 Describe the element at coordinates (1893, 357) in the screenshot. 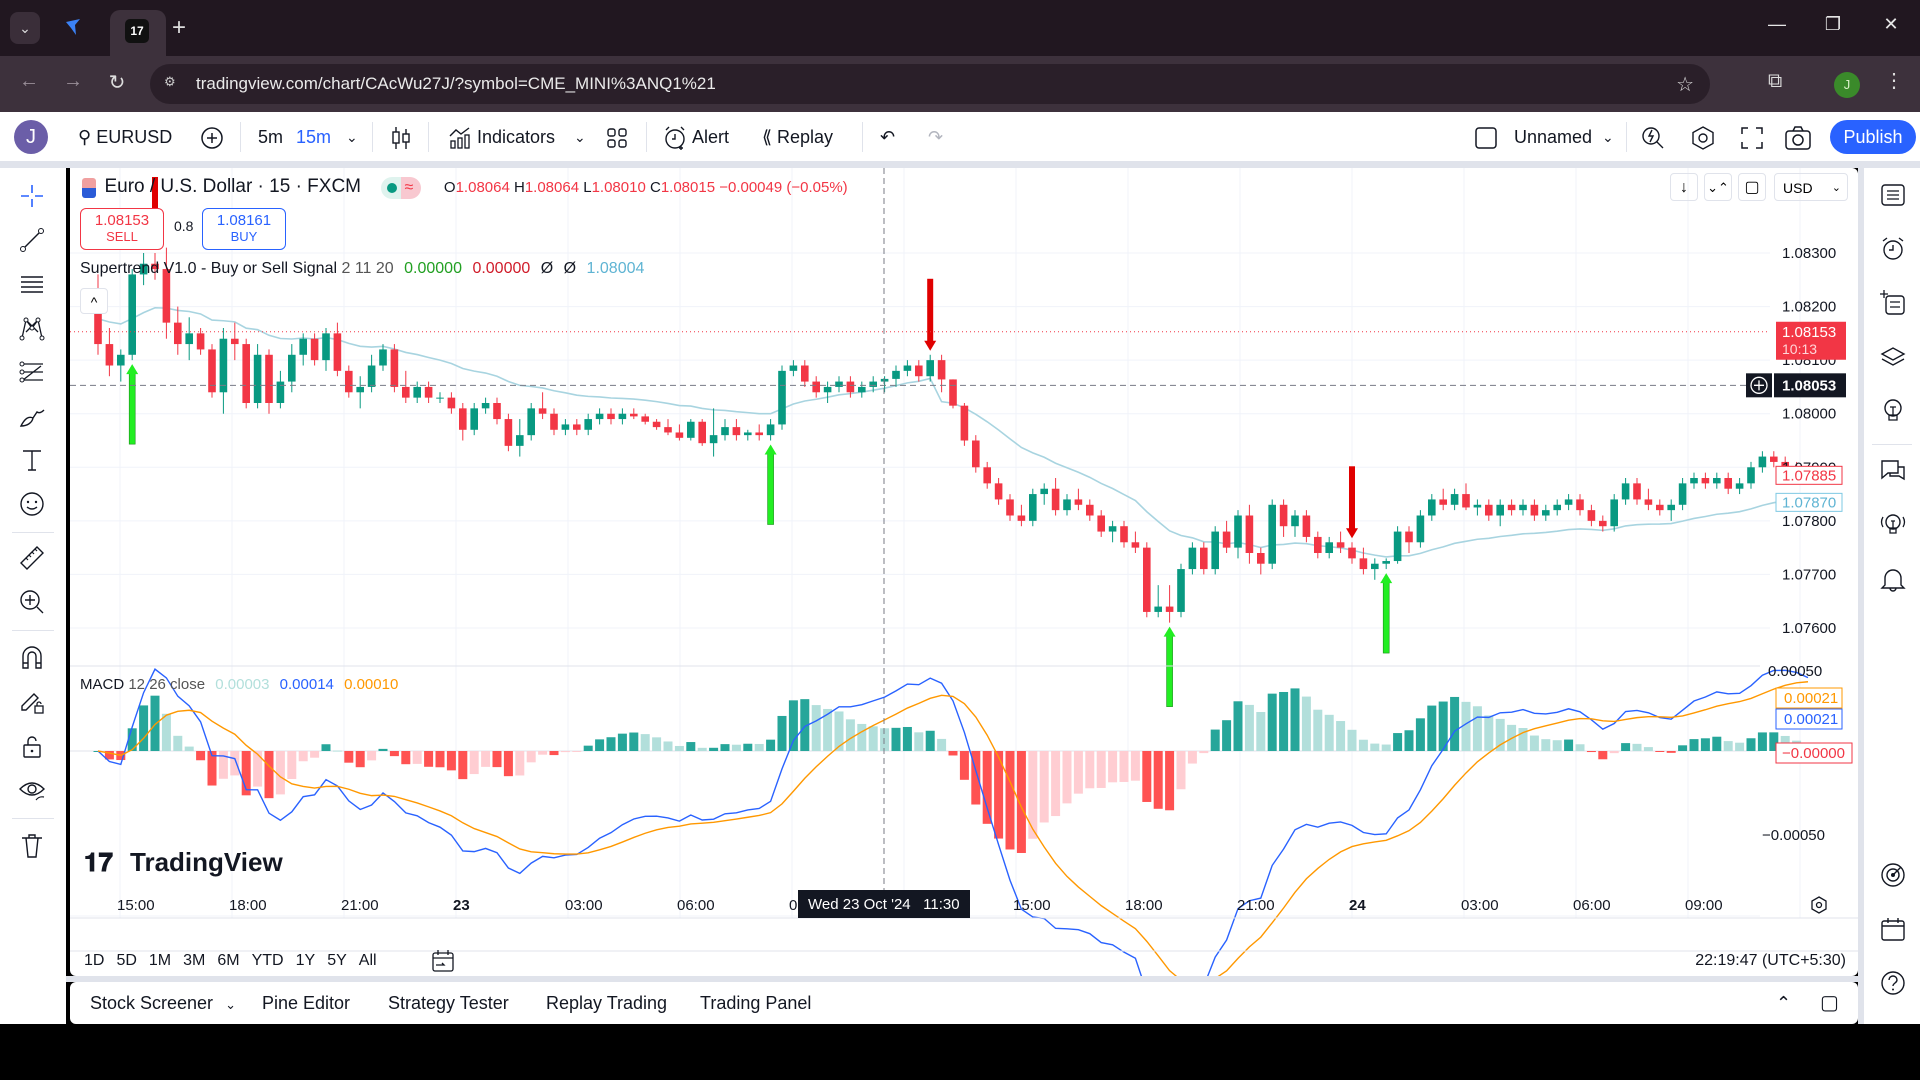

I see `layers-icon` at that location.